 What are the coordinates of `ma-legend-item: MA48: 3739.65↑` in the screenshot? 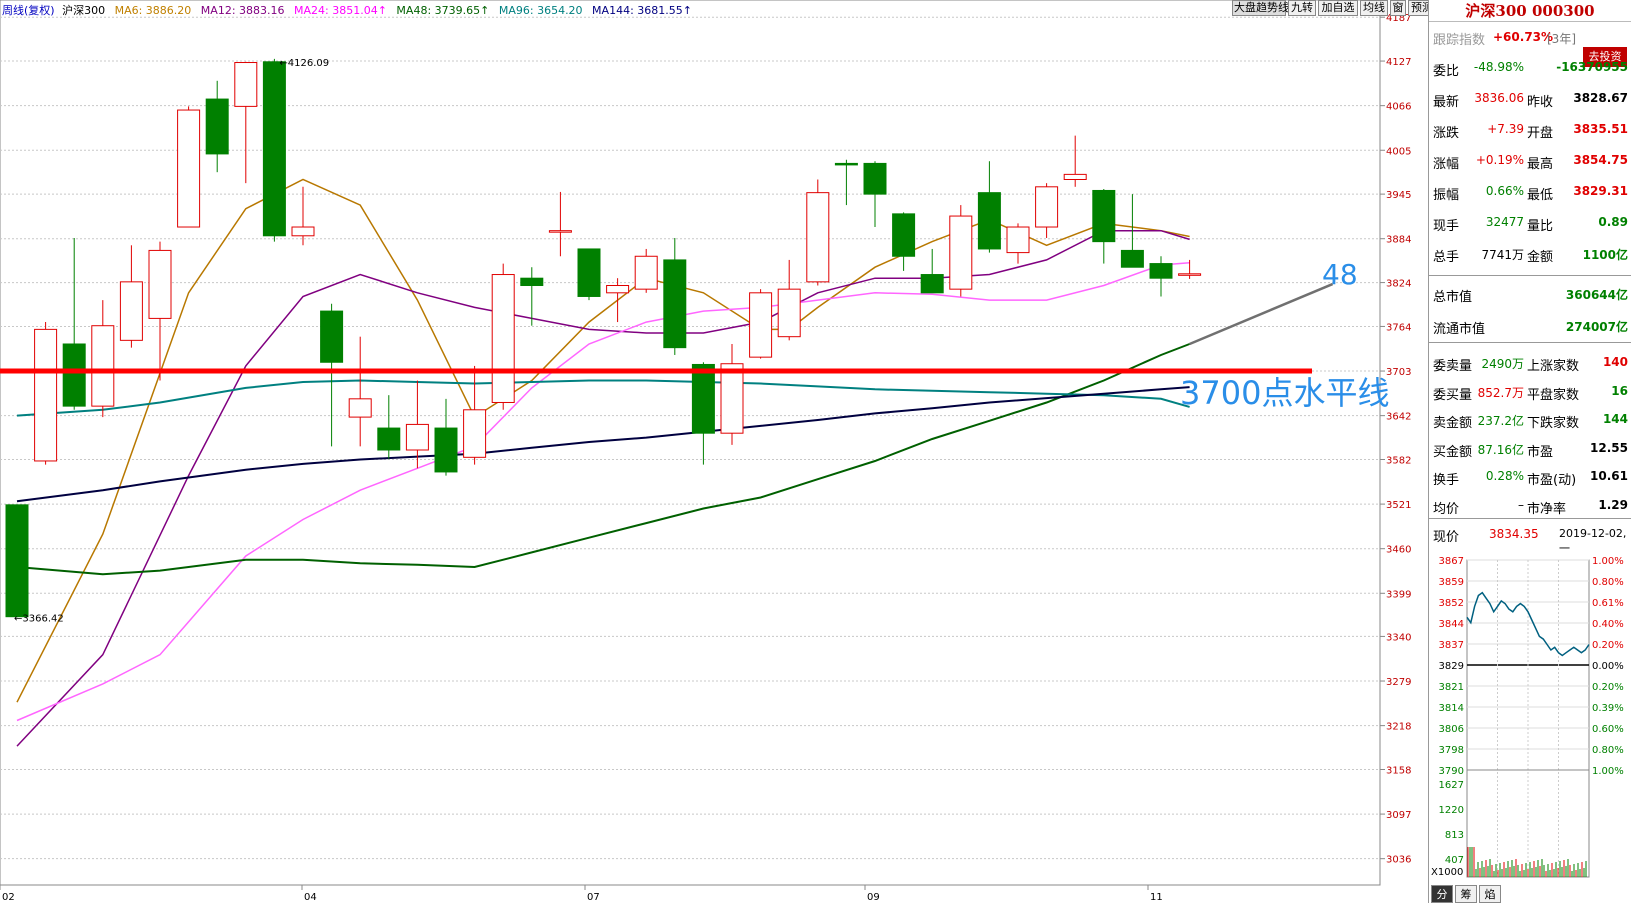 It's located at (441, 10).